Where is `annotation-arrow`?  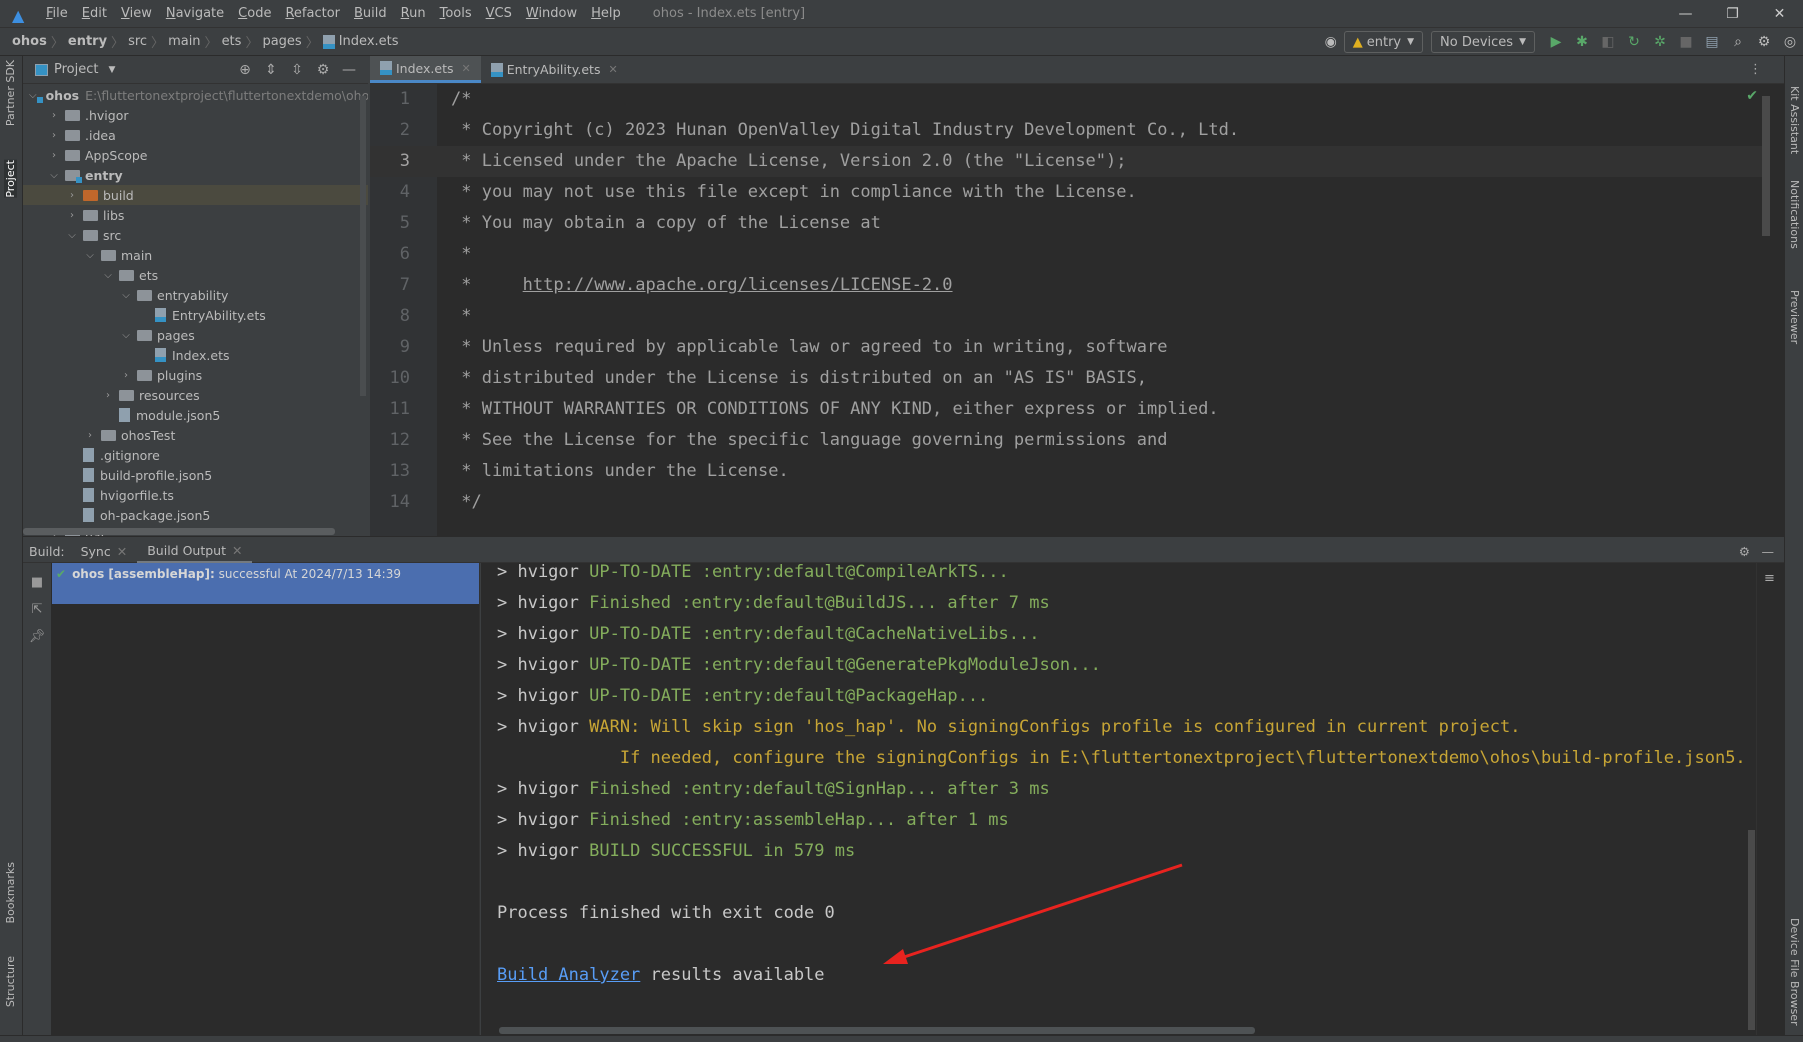 annotation-arrow is located at coordinates (1033, 913).